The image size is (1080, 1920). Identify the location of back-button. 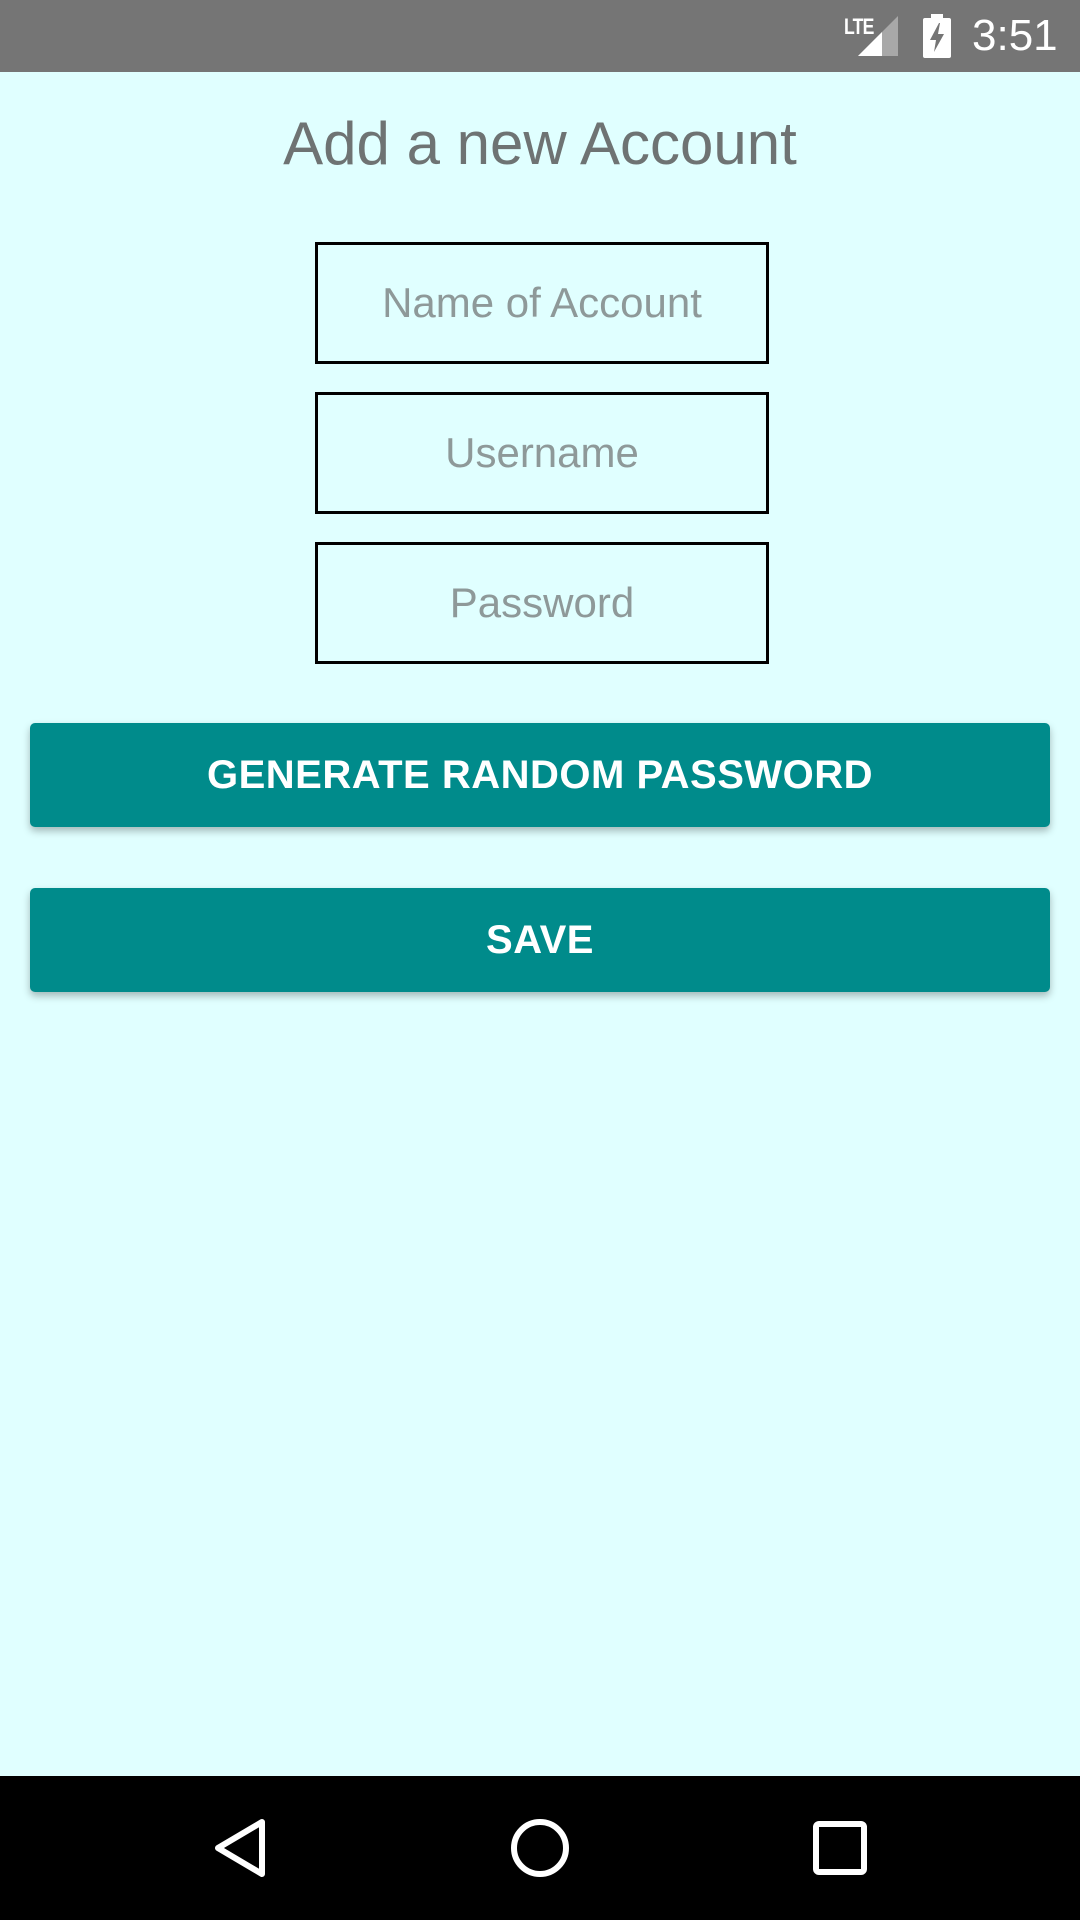
(240, 1848).